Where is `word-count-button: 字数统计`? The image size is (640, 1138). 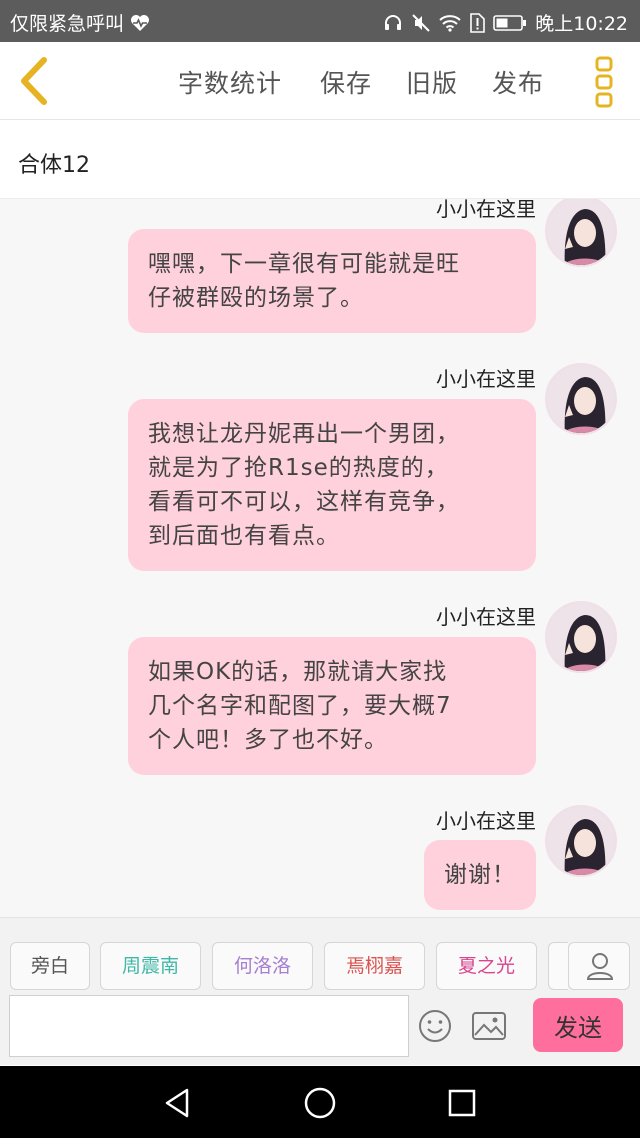 word-count-button: 字数统计 is located at coordinates (230, 82).